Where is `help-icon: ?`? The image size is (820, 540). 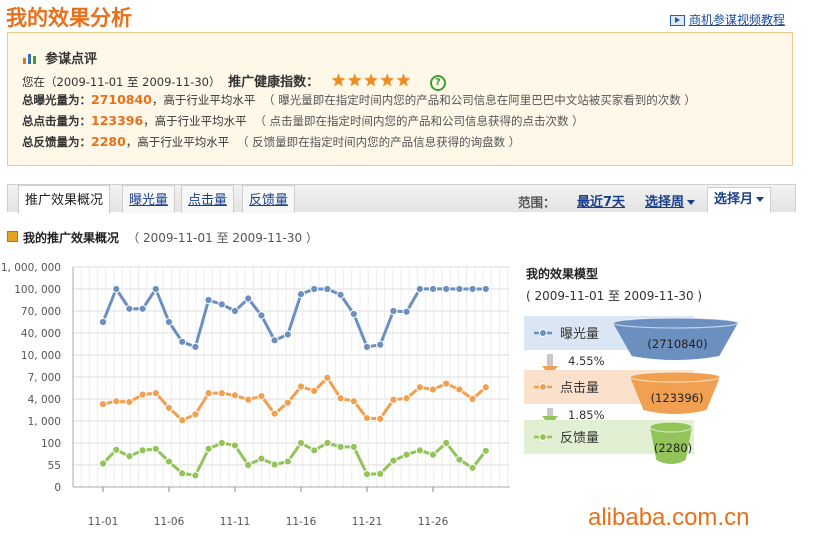
help-icon: ? is located at coordinates (437, 83).